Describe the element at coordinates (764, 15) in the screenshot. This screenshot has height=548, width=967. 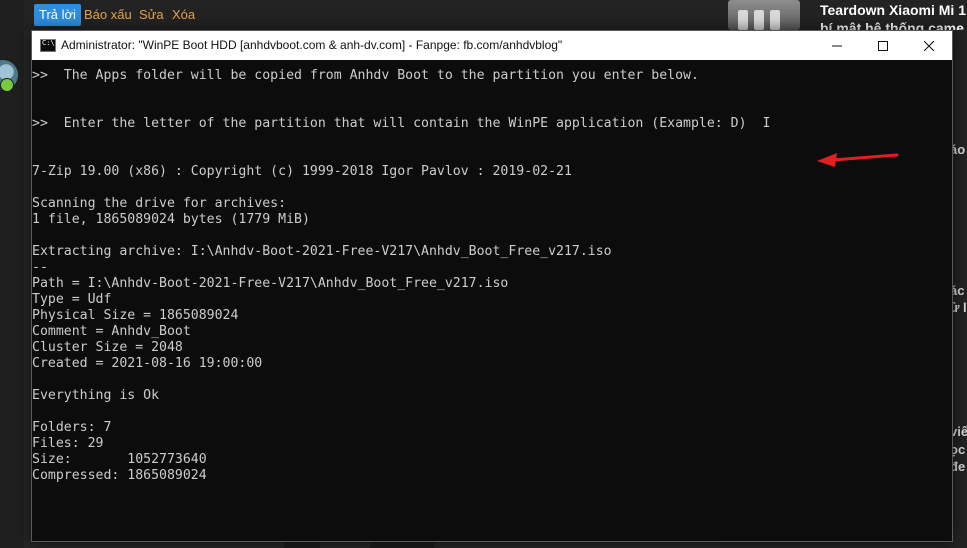
I see `article-thumbnail` at that location.